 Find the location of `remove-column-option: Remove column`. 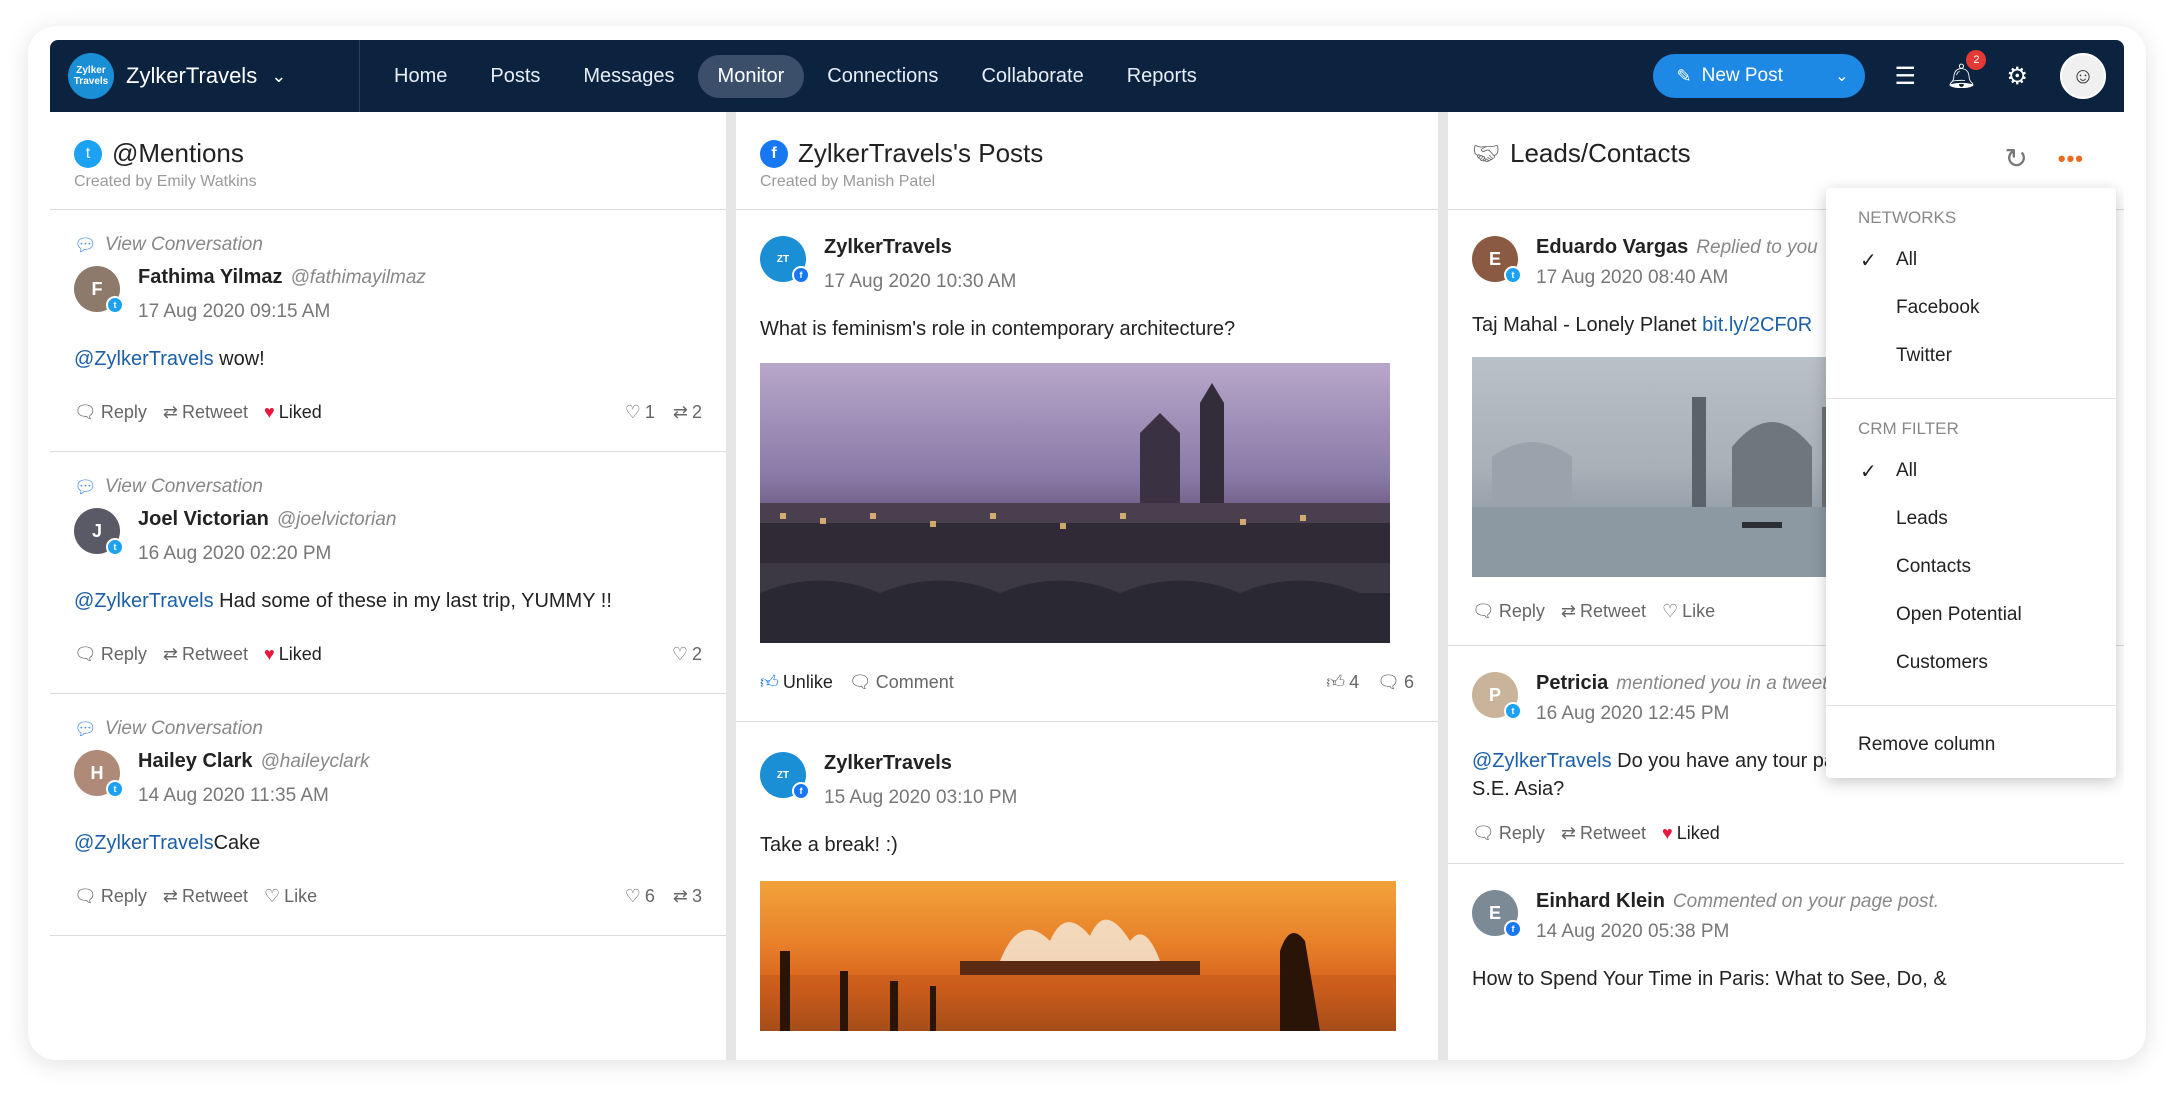

remove-column-option: Remove column is located at coordinates (1971, 731).